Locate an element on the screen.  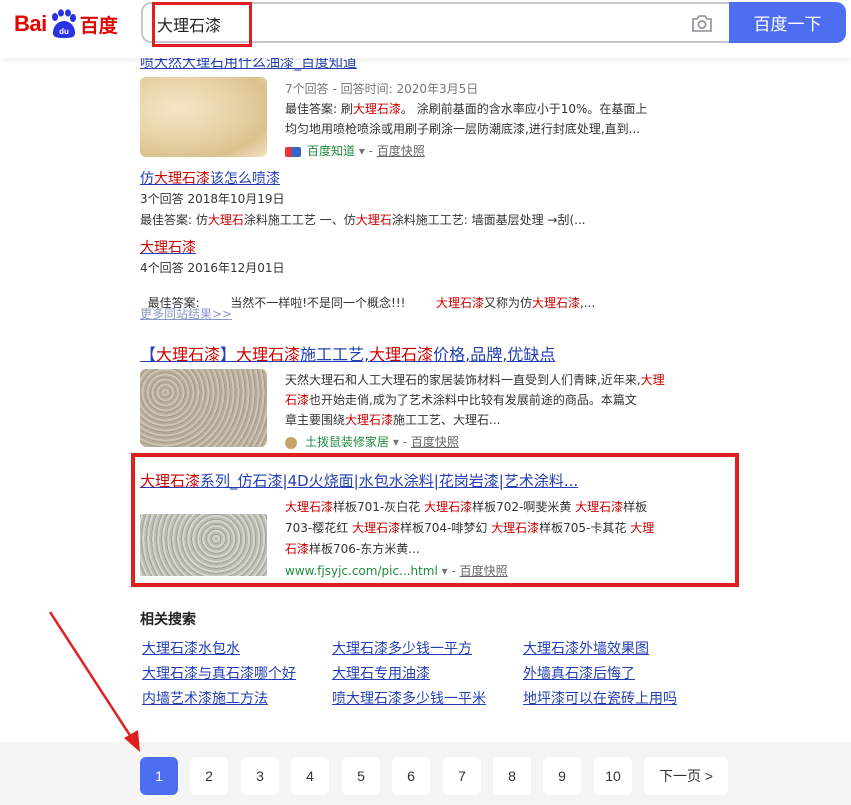
result3-snippet-line1: 大理石漆样板701-灰白花 大理石漆样板702-啊斐米黄 大理石漆样板 is located at coordinates (466, 507).